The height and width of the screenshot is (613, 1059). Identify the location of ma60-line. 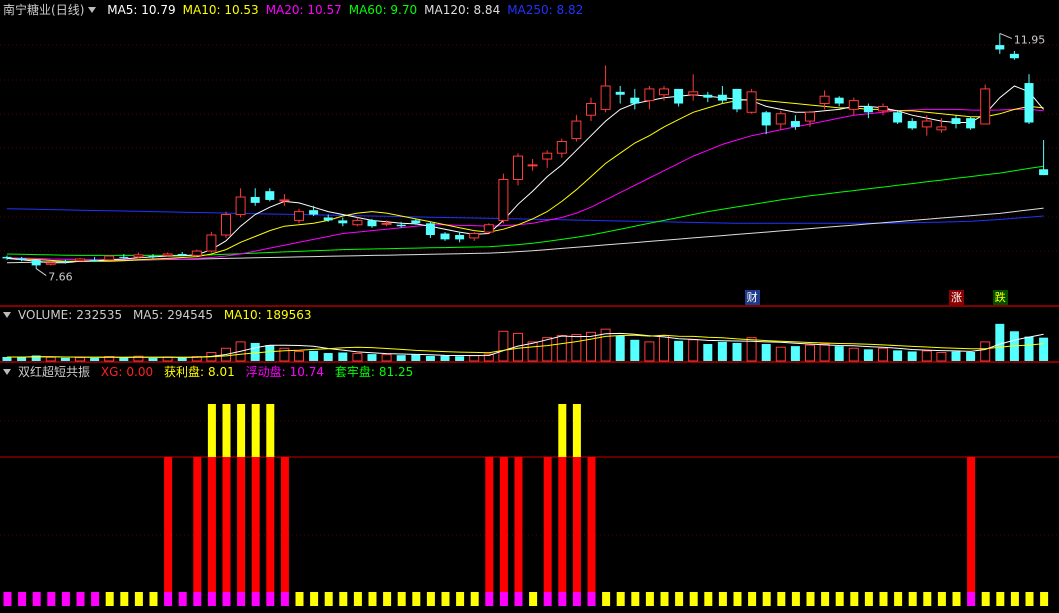
(525, 210).